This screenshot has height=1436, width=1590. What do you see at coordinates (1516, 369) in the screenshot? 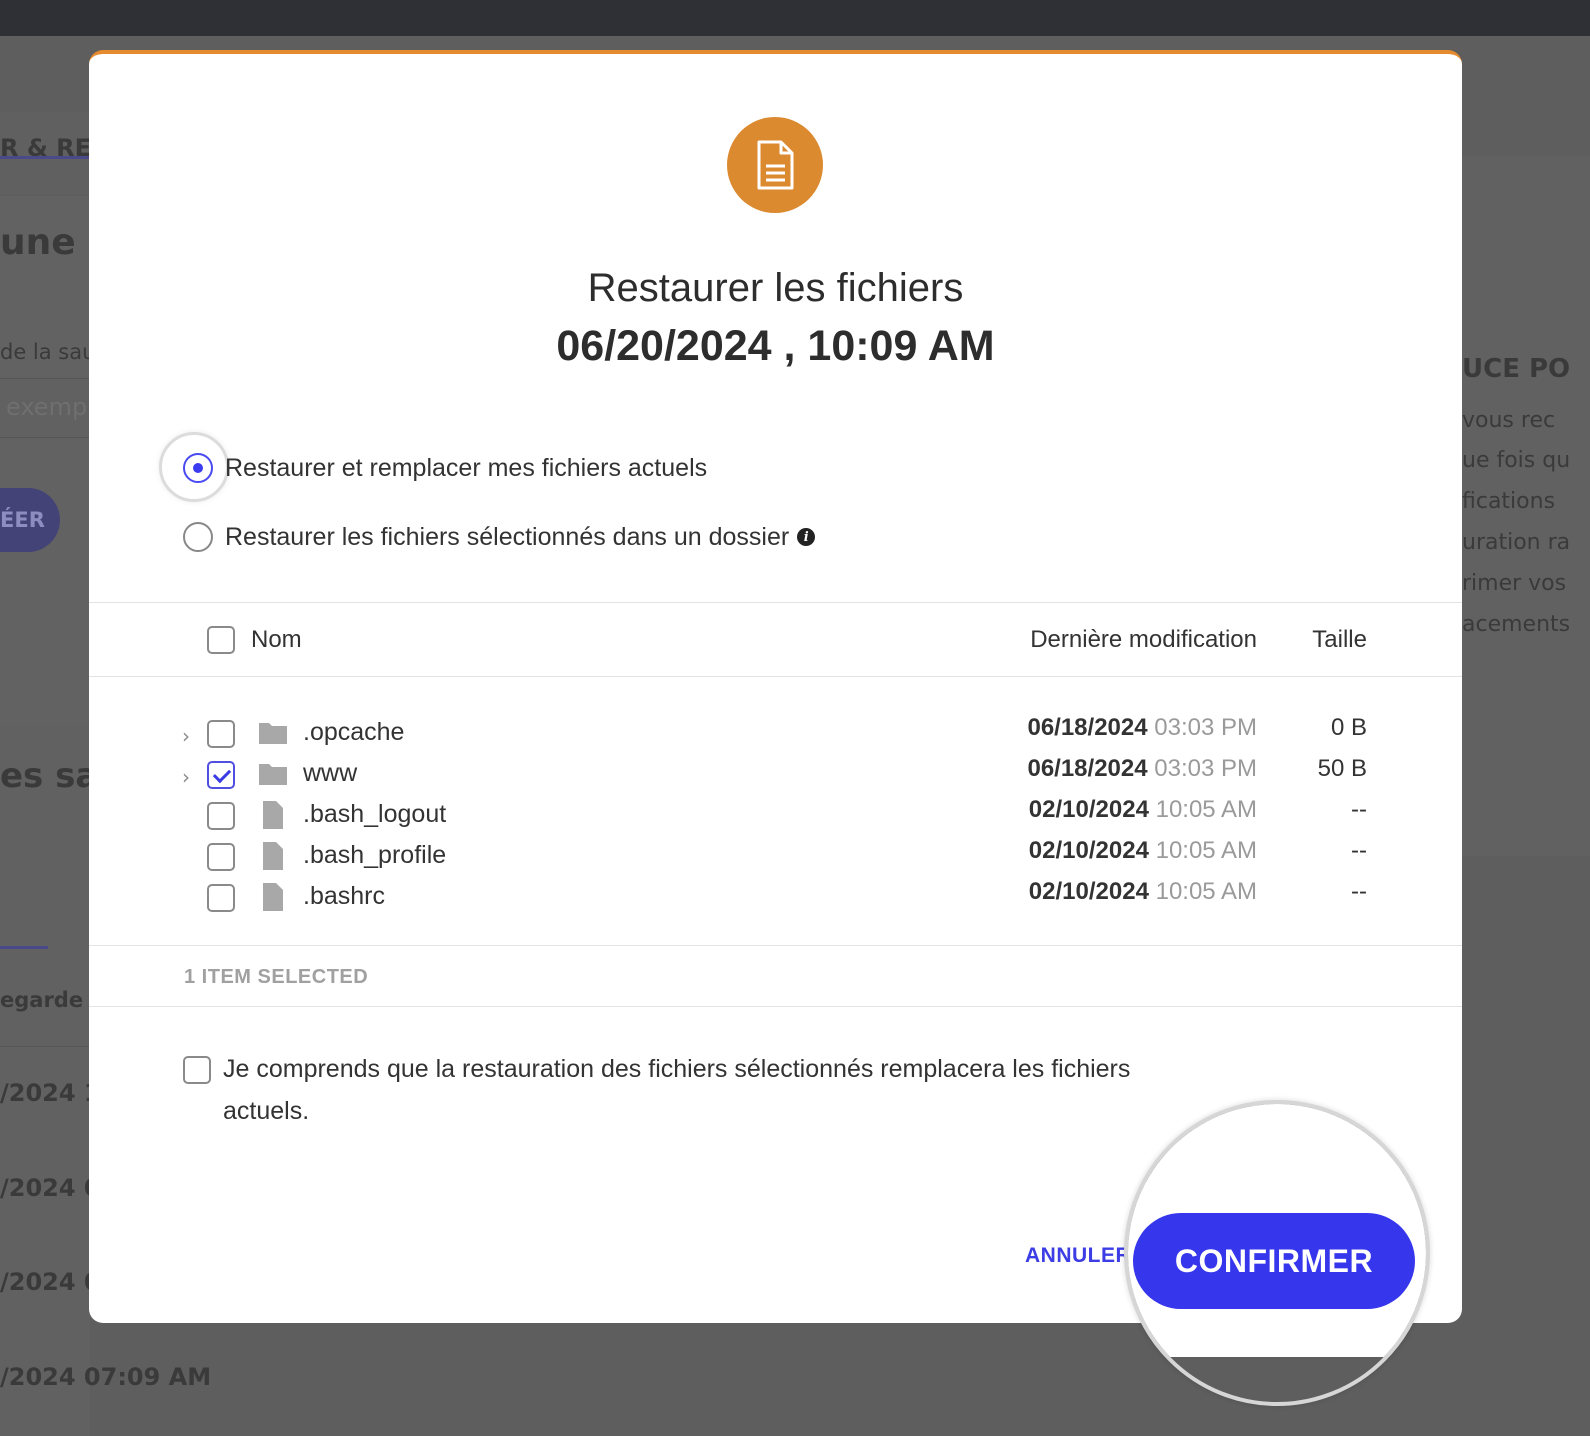
I see `bg-right-heading: UCE PO` at bounding box center [1516, 369].